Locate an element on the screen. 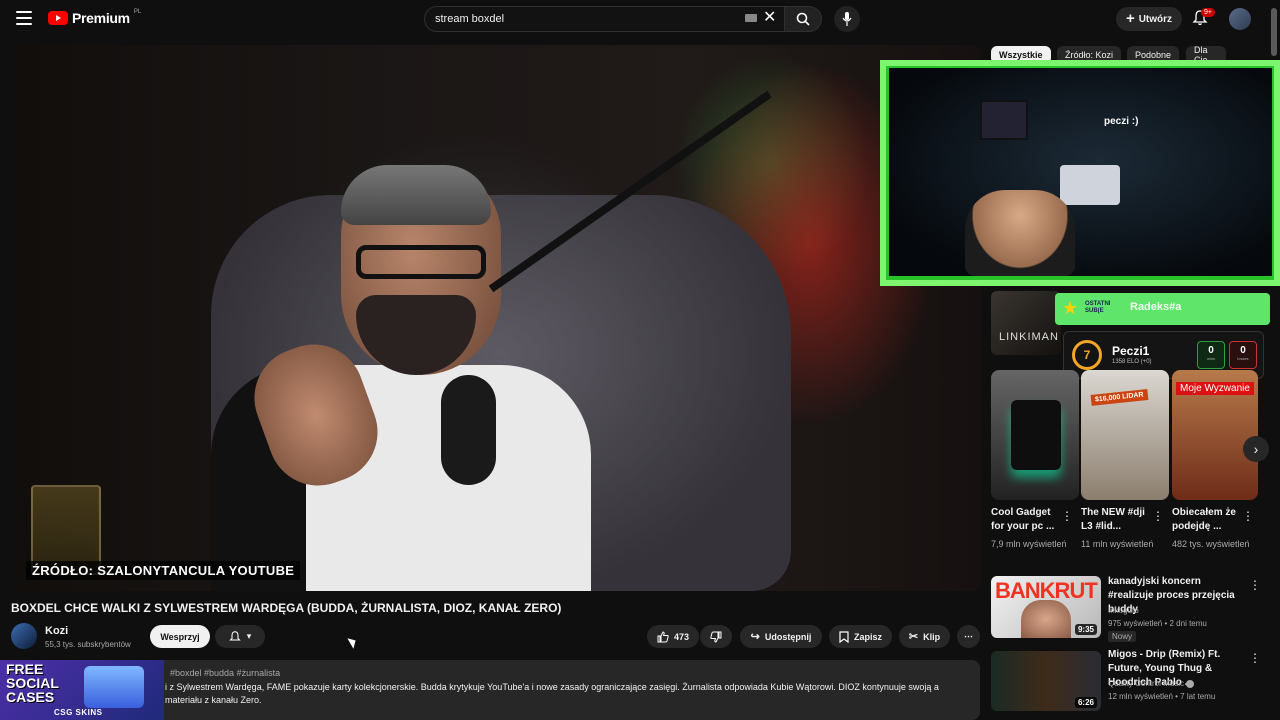 This screenshot has width=1280, height=720. page-scrollbar is located at coordinates (1274, 32).